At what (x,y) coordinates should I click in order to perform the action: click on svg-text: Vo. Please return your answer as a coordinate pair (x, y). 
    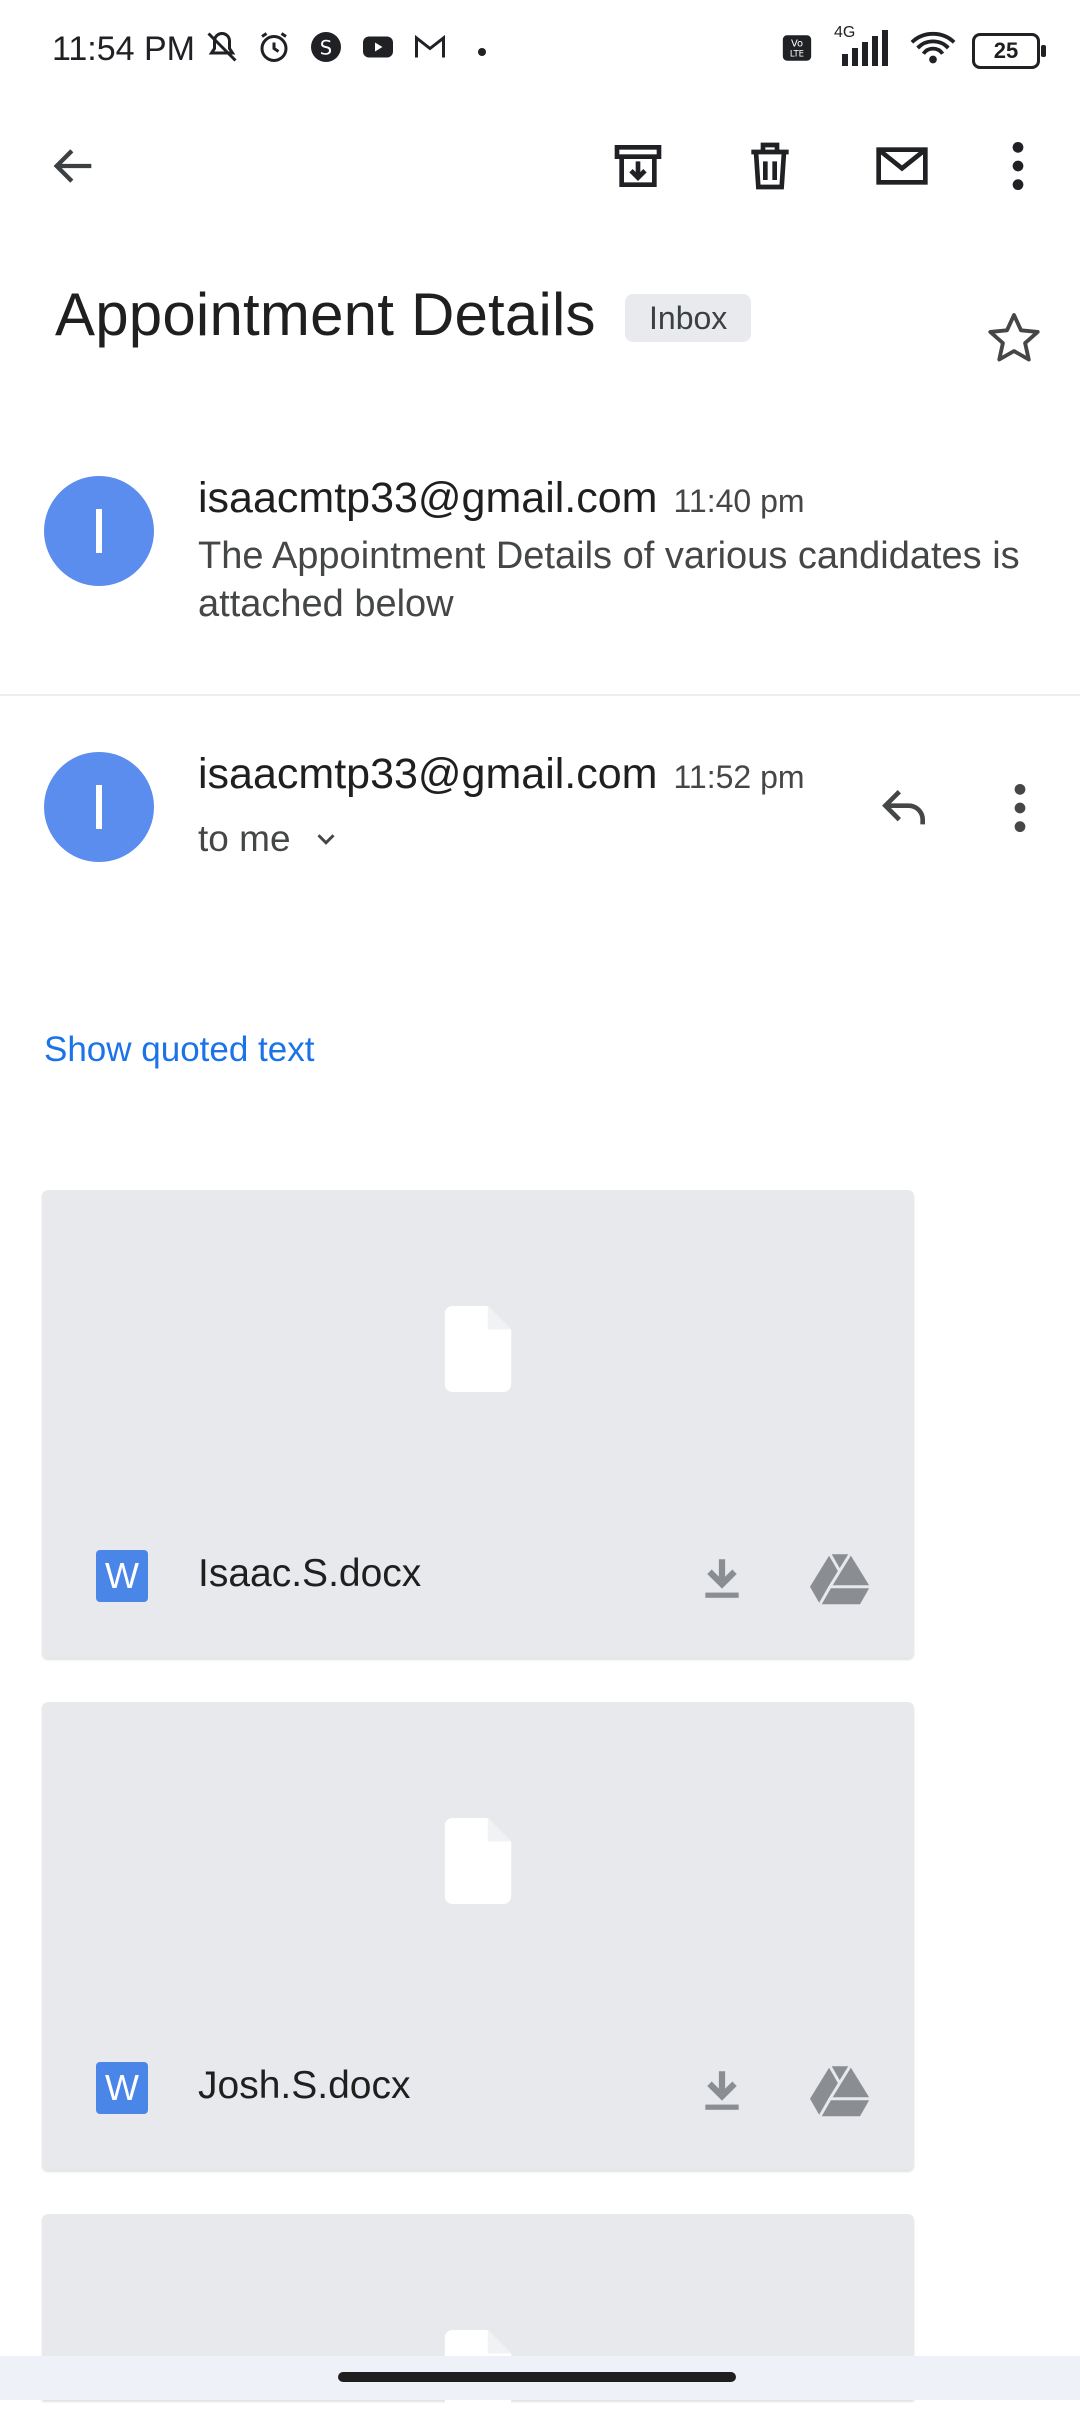
    Looking at the image, I should click on (797, 44).